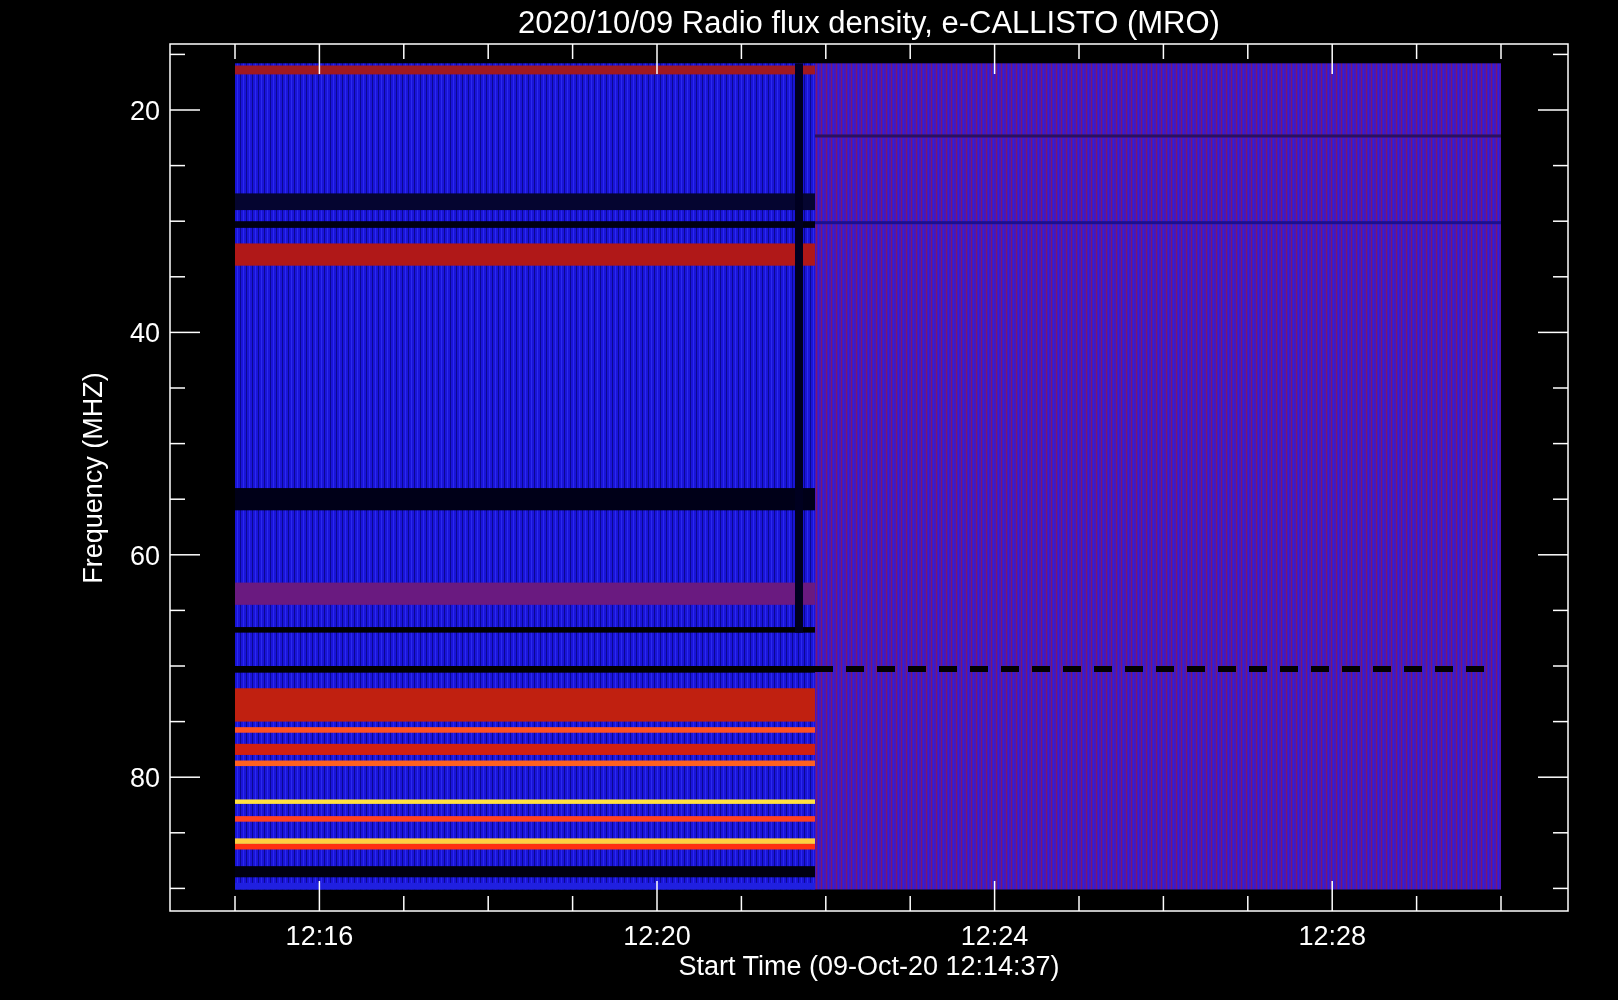 Image resolution: width=1618 pixels, height=1000 pixels. Describe the element at coordinates (1332, 936) in the screenshot. I see `x-tick-label: 12:28` at that location.